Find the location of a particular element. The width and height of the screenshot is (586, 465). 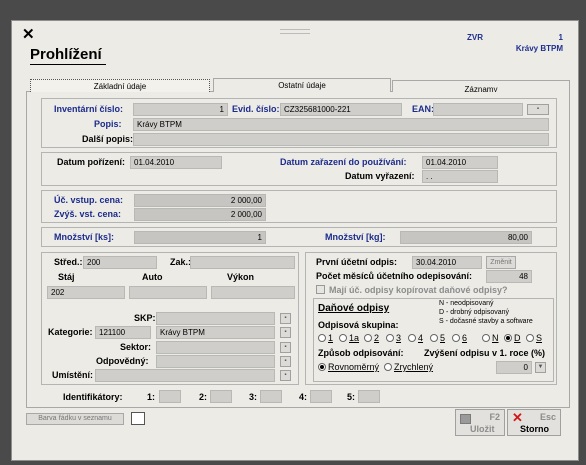

zakazka-label: Zak.: is located at coordinates (181, 262).